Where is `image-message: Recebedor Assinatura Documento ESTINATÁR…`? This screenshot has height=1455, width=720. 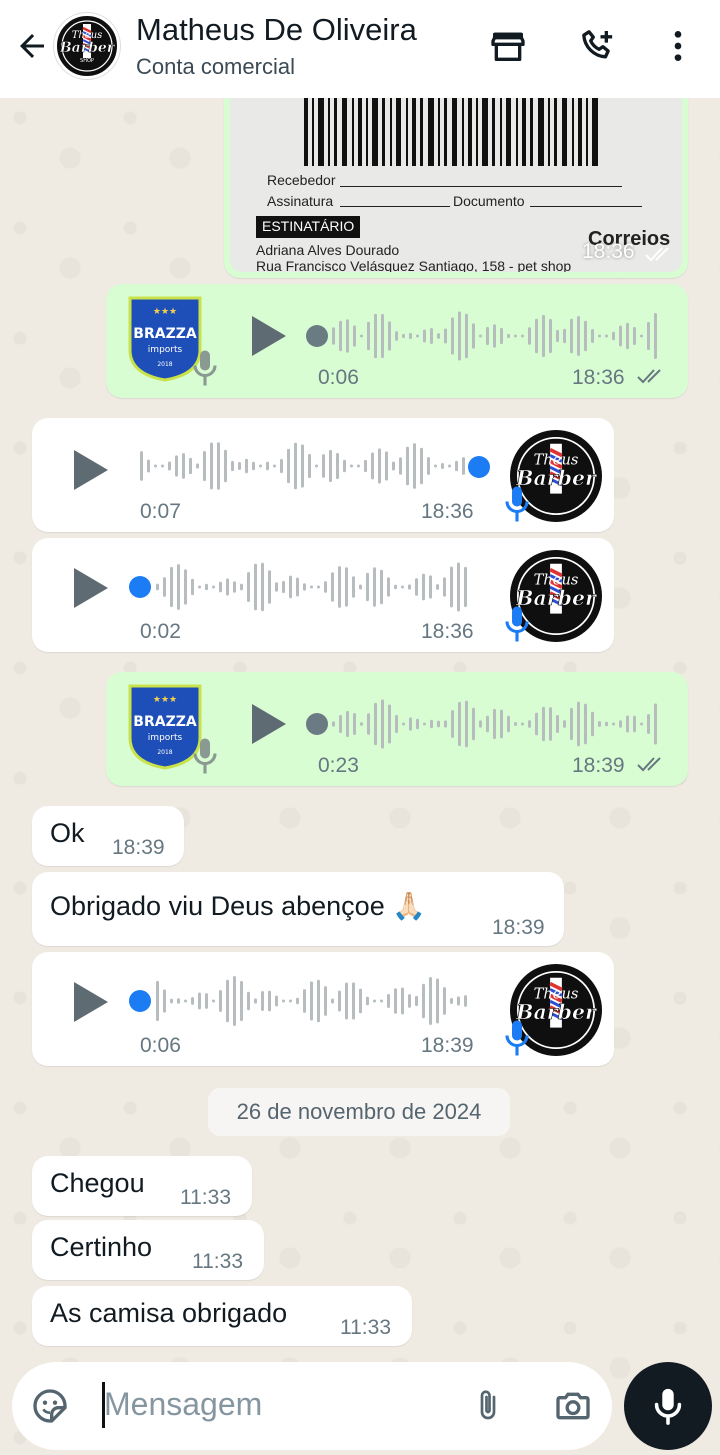
image-message: Recebedor Assinatura Documento ESTINATÁR… is located at coordinates (456, 179).